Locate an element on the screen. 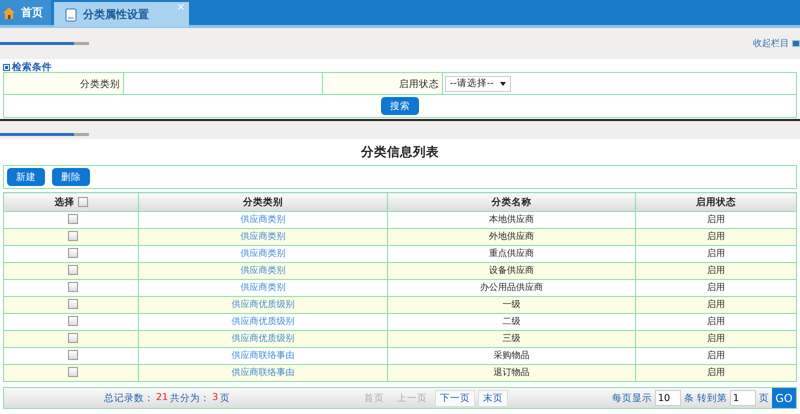 This screenshot has width=800, height=414. select-all-checkbox is located at coordinates (83, 201).